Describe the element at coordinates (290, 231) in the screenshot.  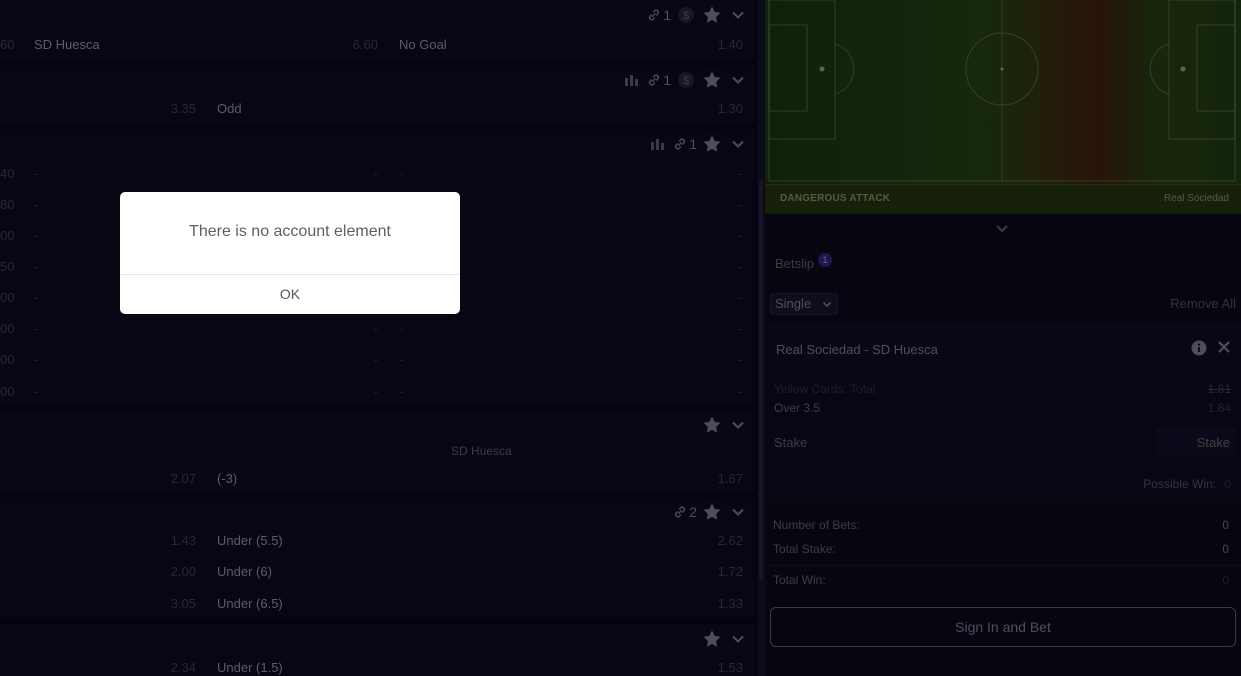
I see `dialog-message: There is no account element` at that location.